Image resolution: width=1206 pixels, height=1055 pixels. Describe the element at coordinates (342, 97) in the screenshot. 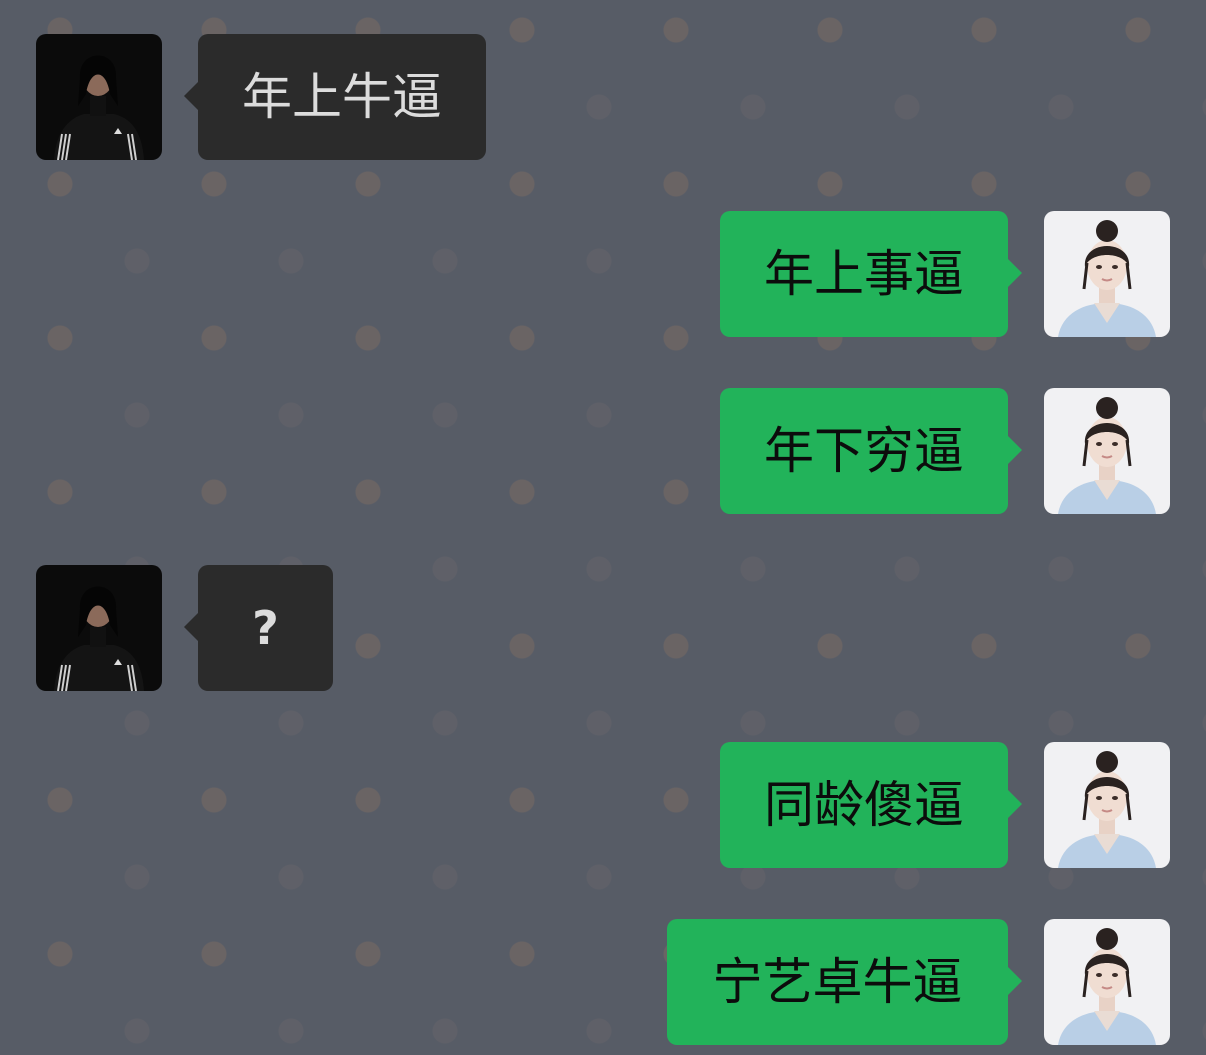

I see `message-text: 年上牛逼` at that location.